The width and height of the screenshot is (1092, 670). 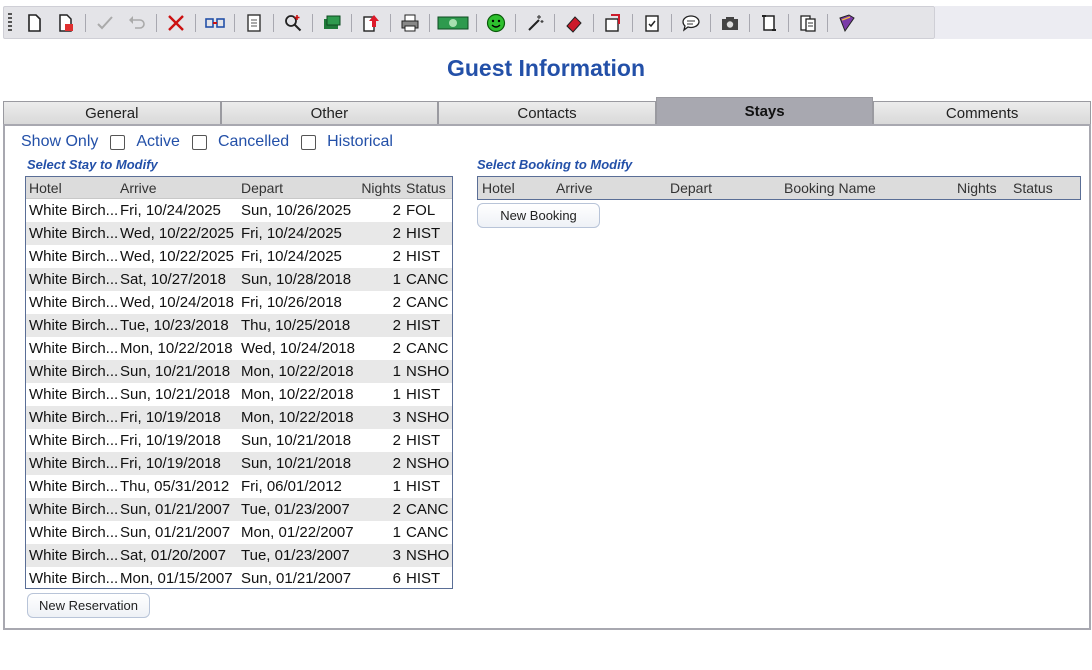 I want to click on message-icon, so click(x=691, y=23).